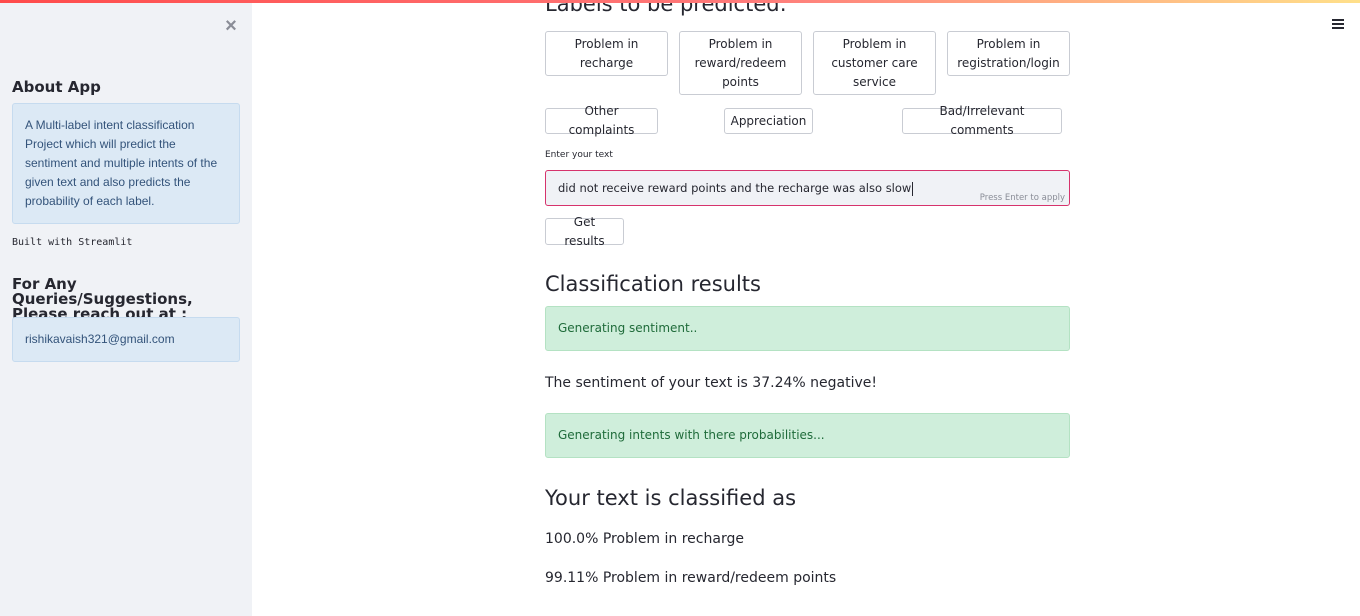 This screenshot has width=1360, height=616. I want to click on classified-as-heading: Your text is classified as, so click(671, 498).